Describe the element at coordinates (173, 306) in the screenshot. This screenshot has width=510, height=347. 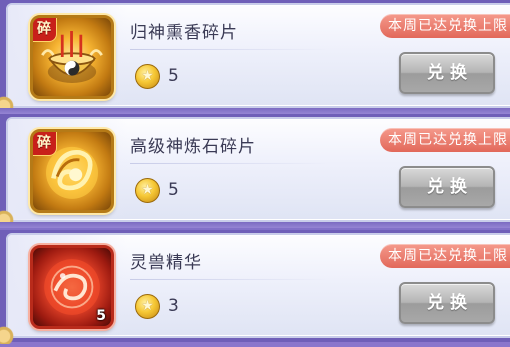
I see `item-price: 3` at that location.